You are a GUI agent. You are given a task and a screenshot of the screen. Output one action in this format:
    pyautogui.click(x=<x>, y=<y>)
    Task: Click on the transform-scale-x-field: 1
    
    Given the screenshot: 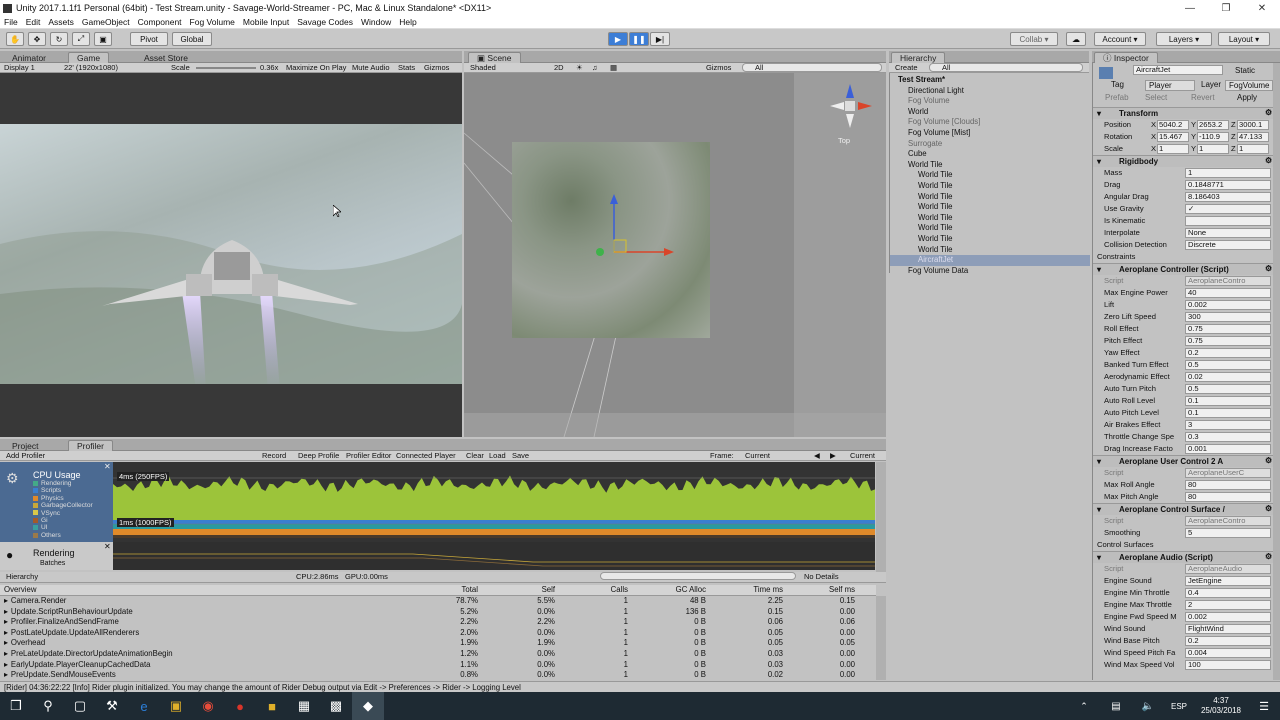 What is the action you would take?
    pyautogui.click(x=1173, y=149)
    